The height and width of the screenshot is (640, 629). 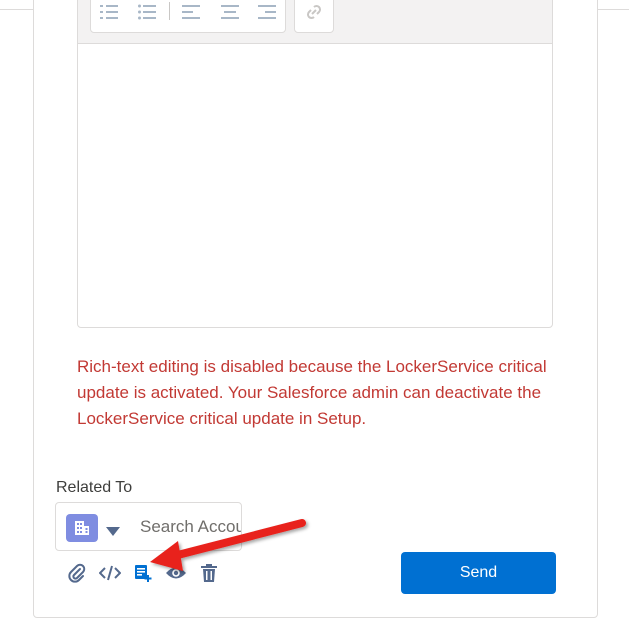 I want to click on delete-draft-button, so click(x=209, y=573).